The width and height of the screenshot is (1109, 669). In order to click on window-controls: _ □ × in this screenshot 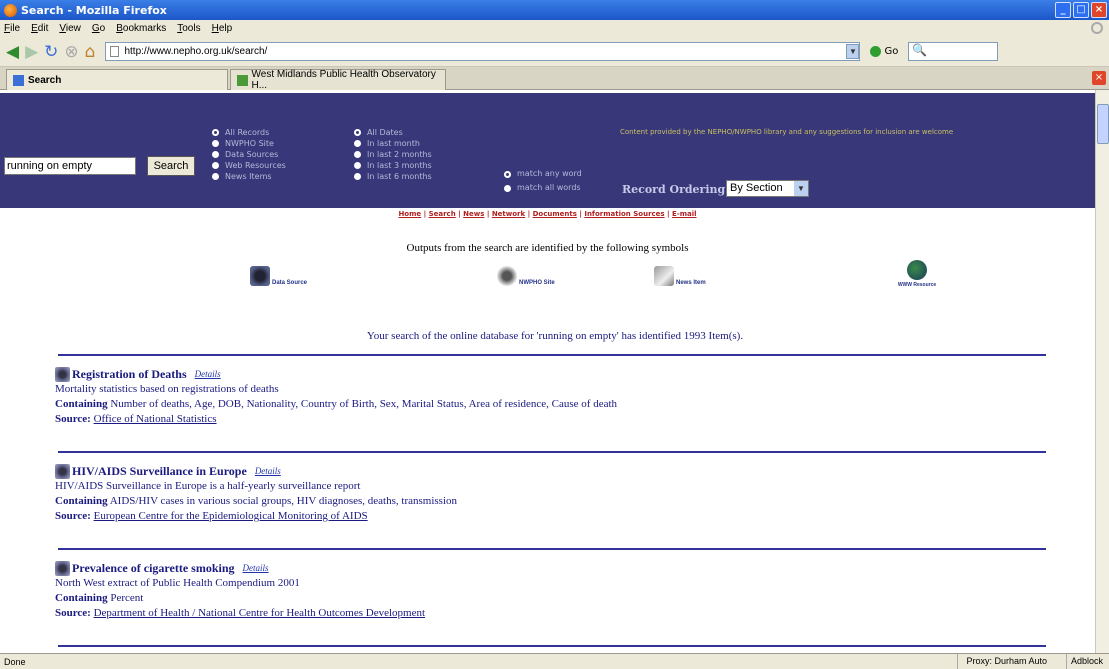, I will do `click(1081, 10)`.